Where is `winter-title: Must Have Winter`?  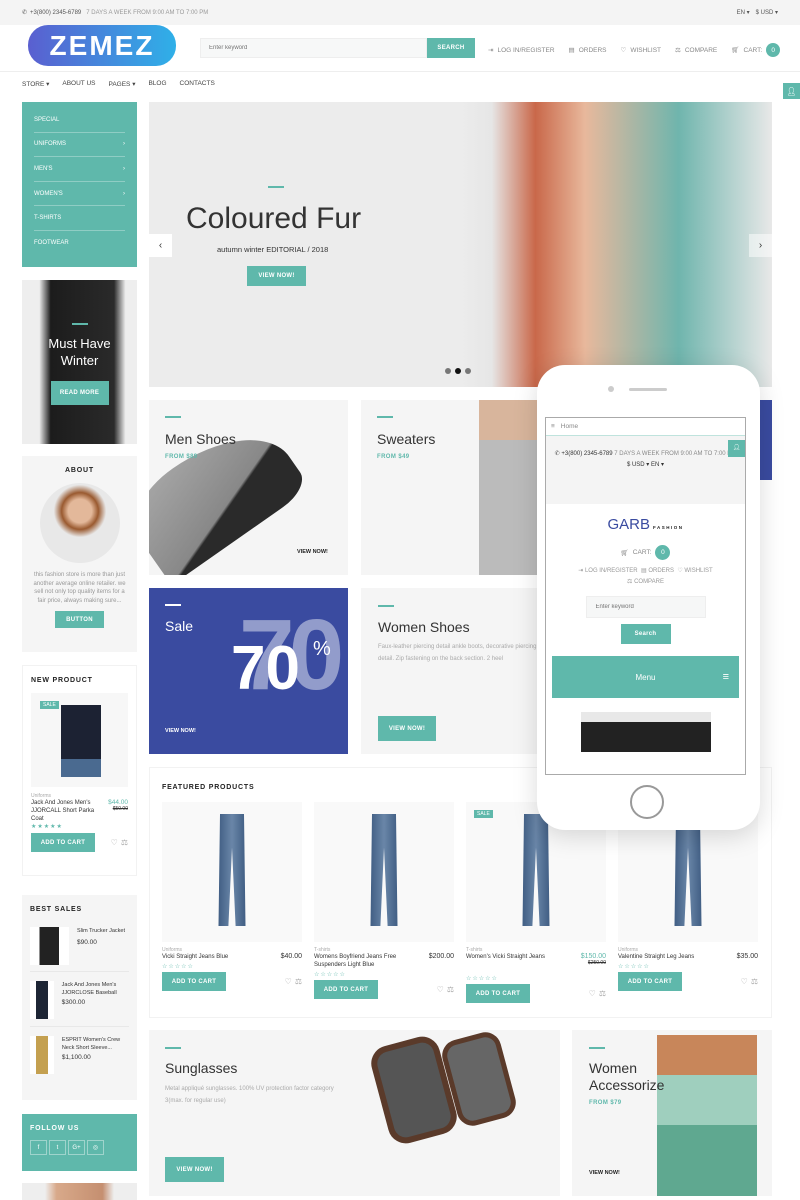
winter-title: Must Have Winter is located at coordinates (79, 352).